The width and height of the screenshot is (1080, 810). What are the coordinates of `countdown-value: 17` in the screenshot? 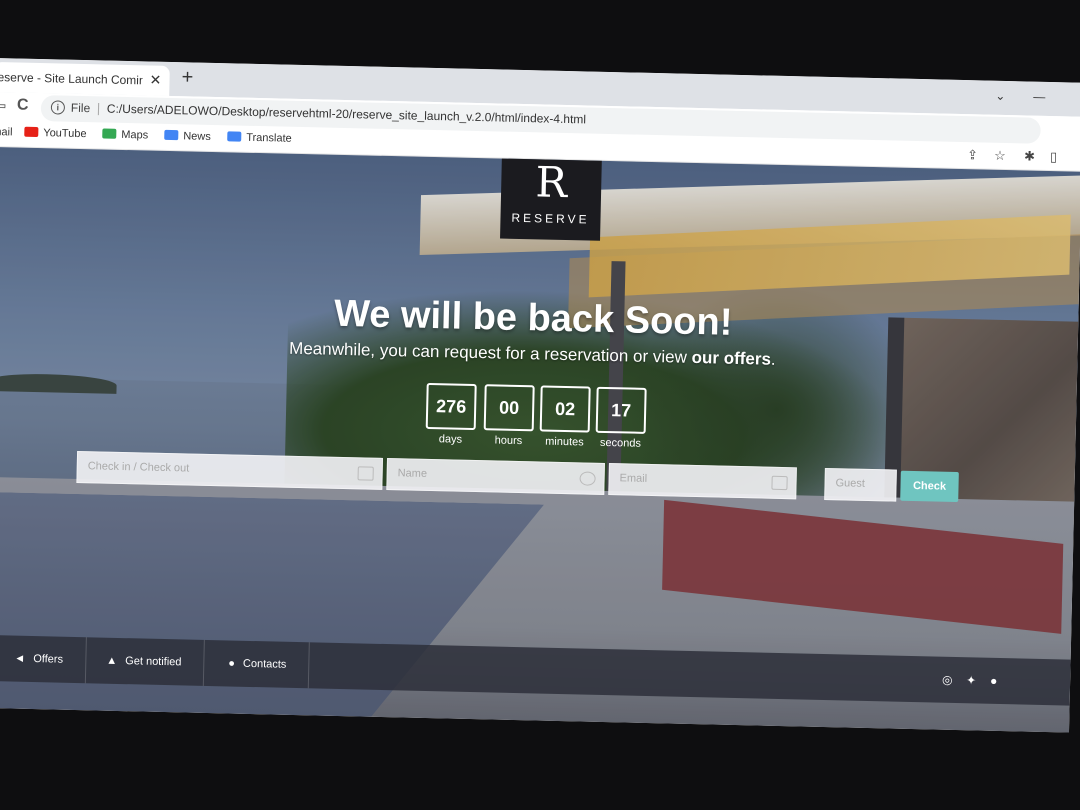 It's located at (621, 410).